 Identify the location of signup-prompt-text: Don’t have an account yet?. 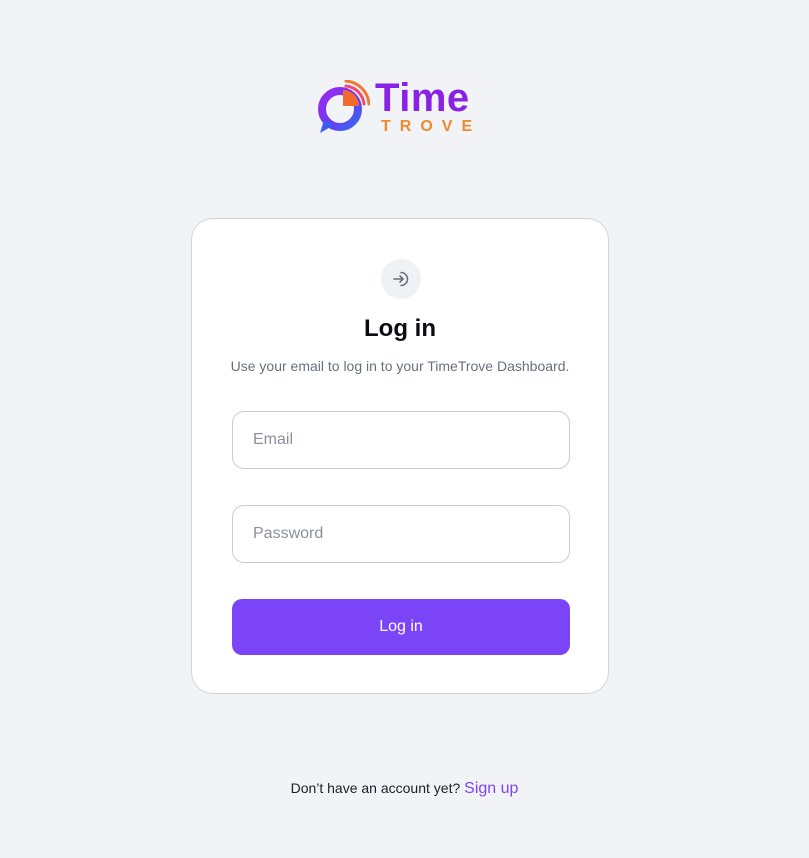
(375, 788).